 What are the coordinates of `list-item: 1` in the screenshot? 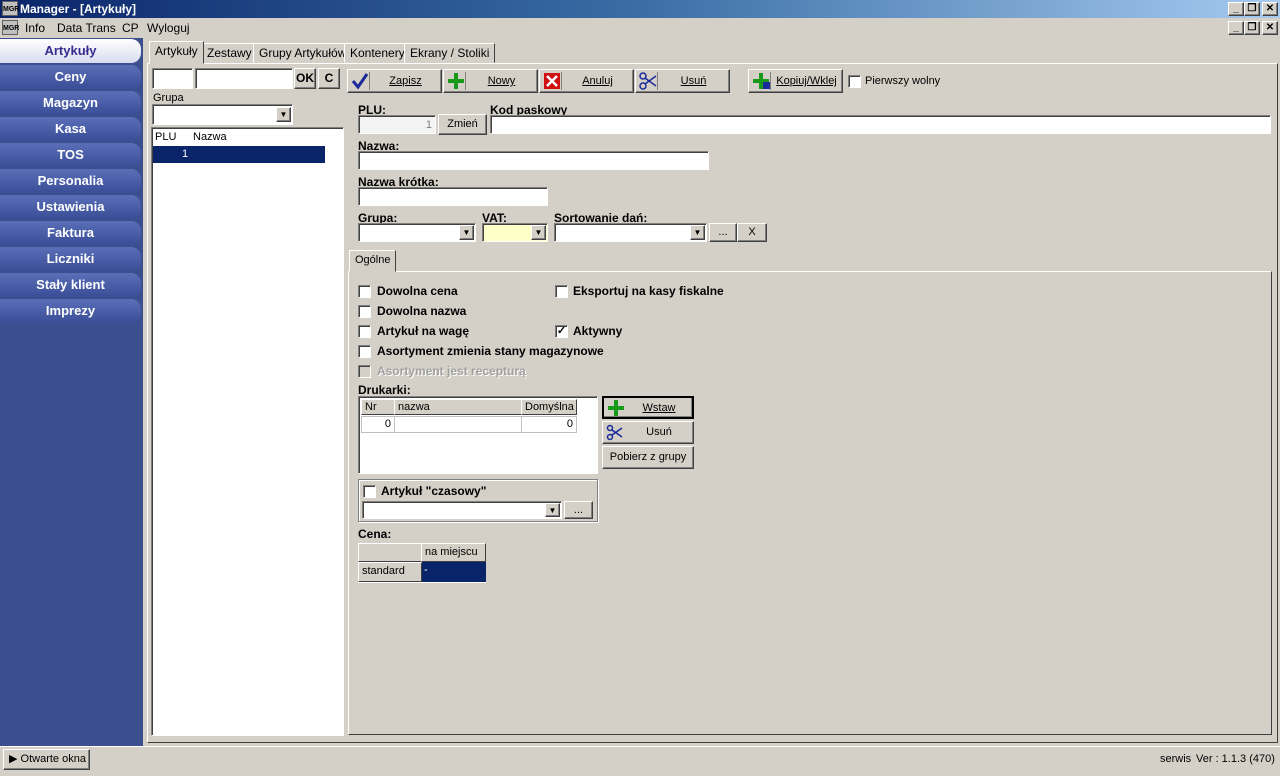 It's located at (239, 154).